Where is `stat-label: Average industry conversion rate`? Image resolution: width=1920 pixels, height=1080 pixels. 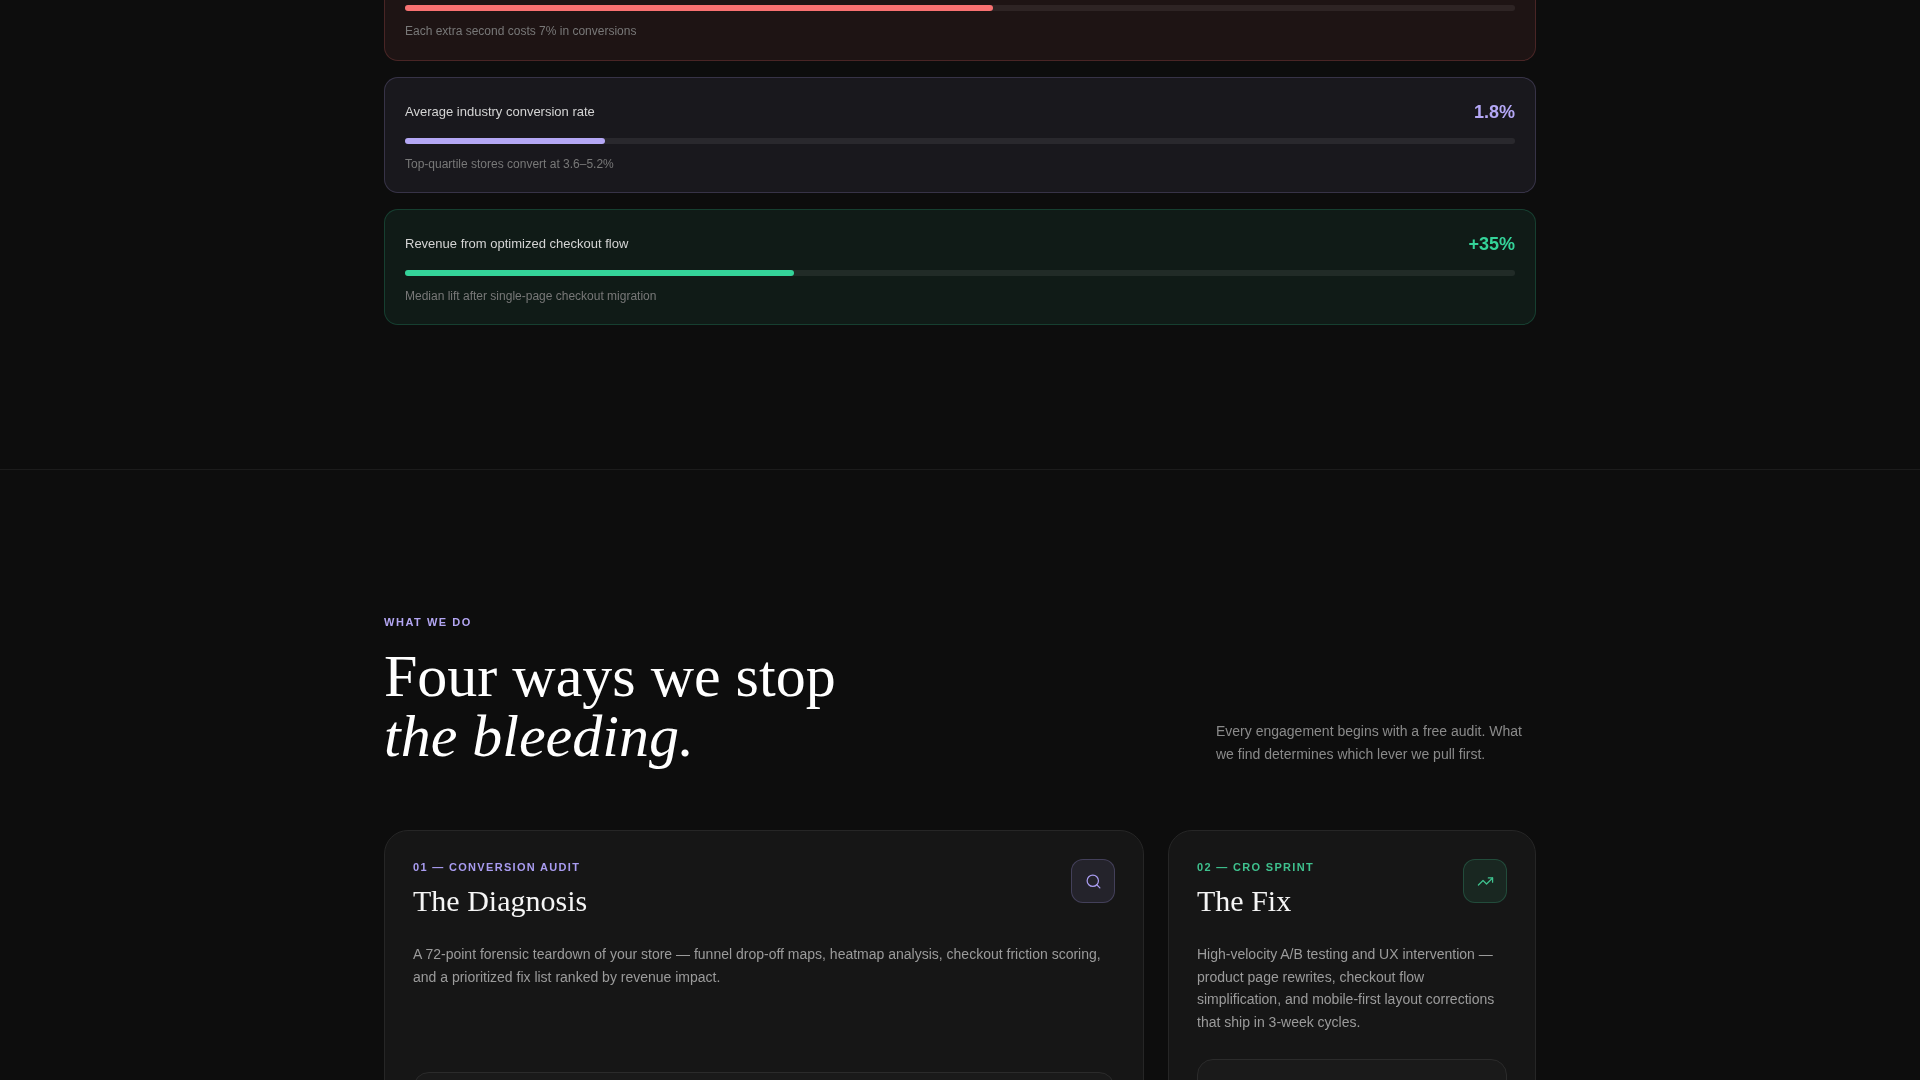
stat-label: Average industry conversion rate is located at coordinates (500, 112).